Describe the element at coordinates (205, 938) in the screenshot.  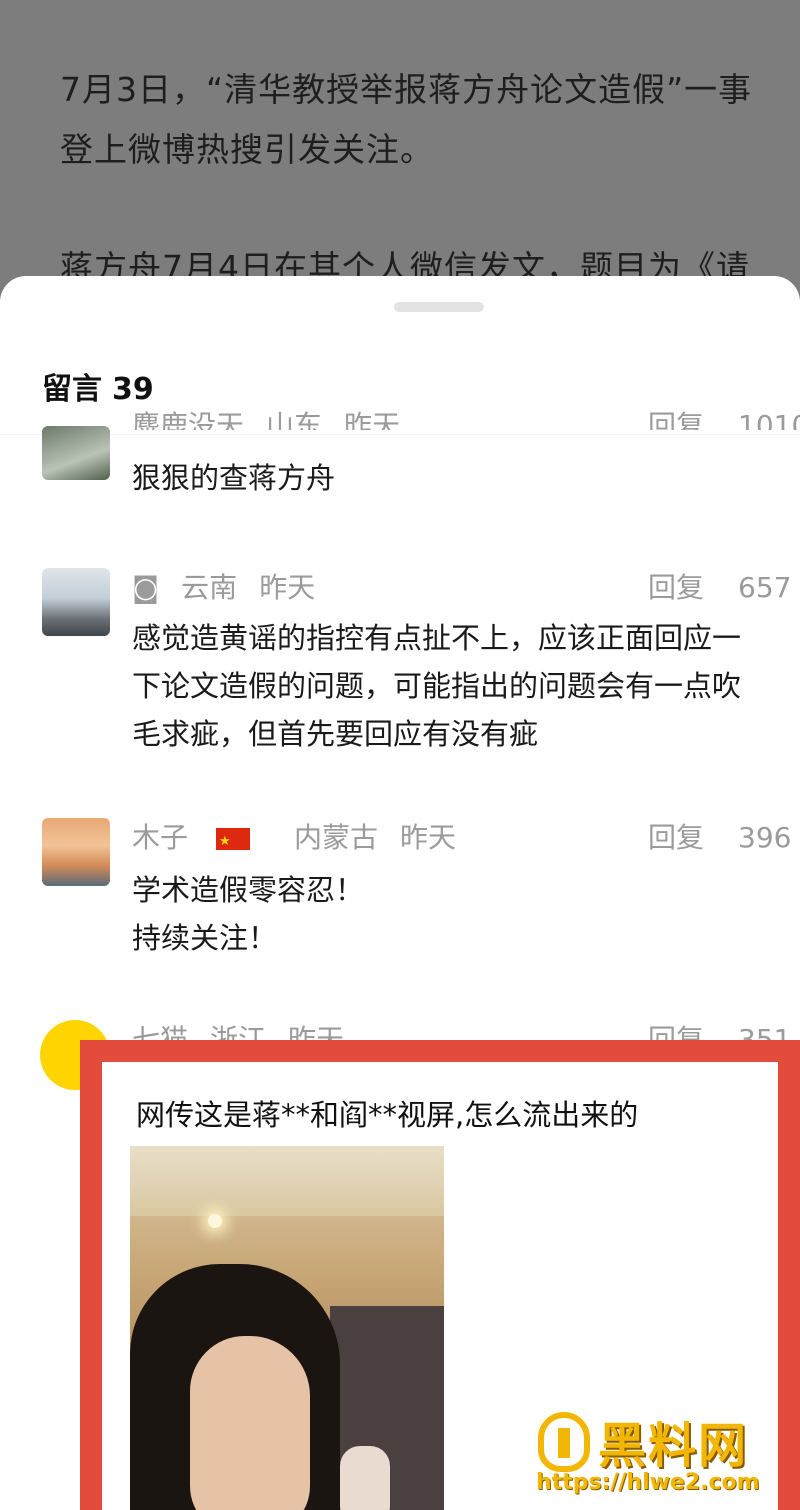
I see `comment-text-line: 持续关注！` at that location.